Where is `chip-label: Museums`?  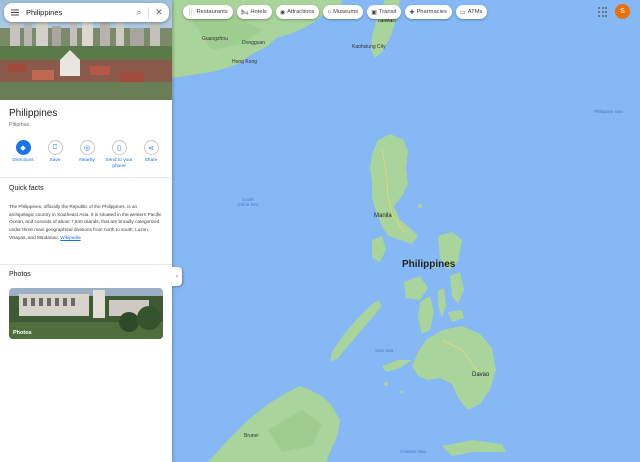 chip-label: Museums is located at coordinates (346, 12).